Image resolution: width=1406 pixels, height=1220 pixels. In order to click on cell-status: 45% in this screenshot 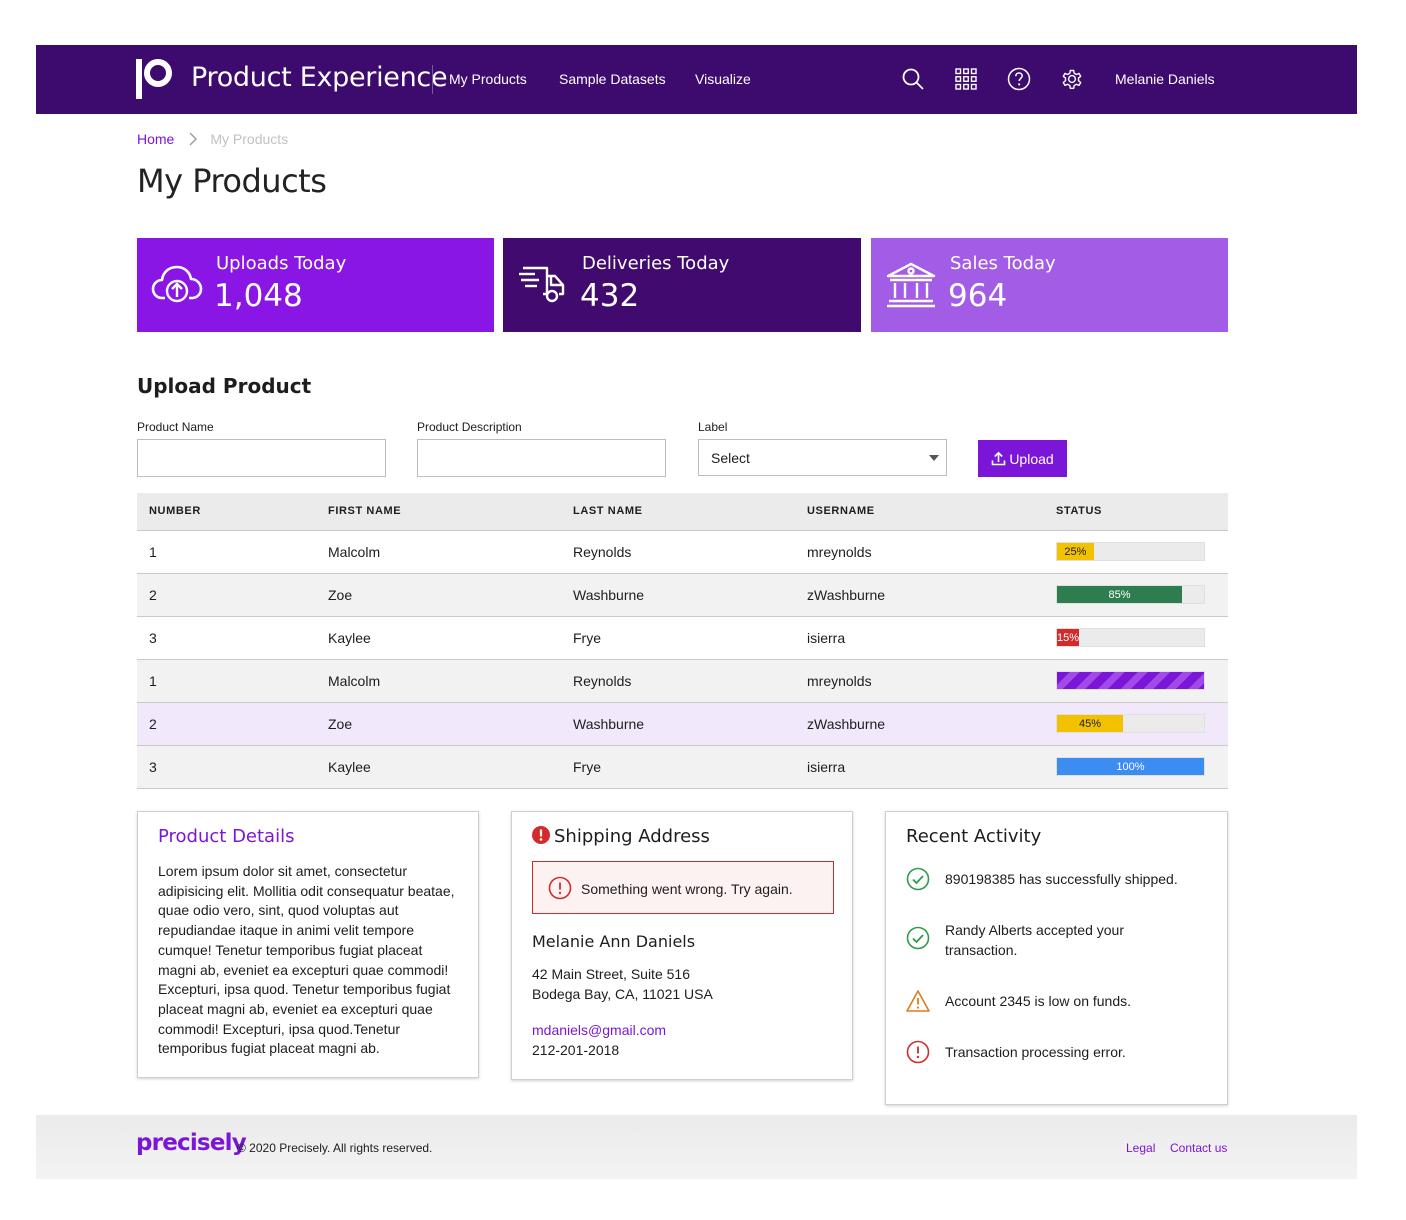, I will do `click(1142, 724)`.